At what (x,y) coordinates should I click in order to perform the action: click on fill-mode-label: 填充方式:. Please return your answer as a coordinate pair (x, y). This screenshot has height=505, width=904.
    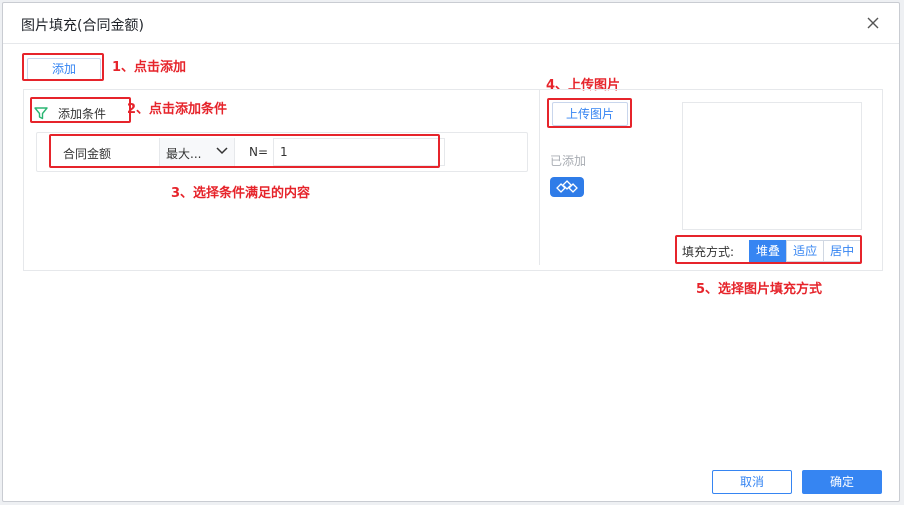
    Looking at the image, I should click on (708, 251).